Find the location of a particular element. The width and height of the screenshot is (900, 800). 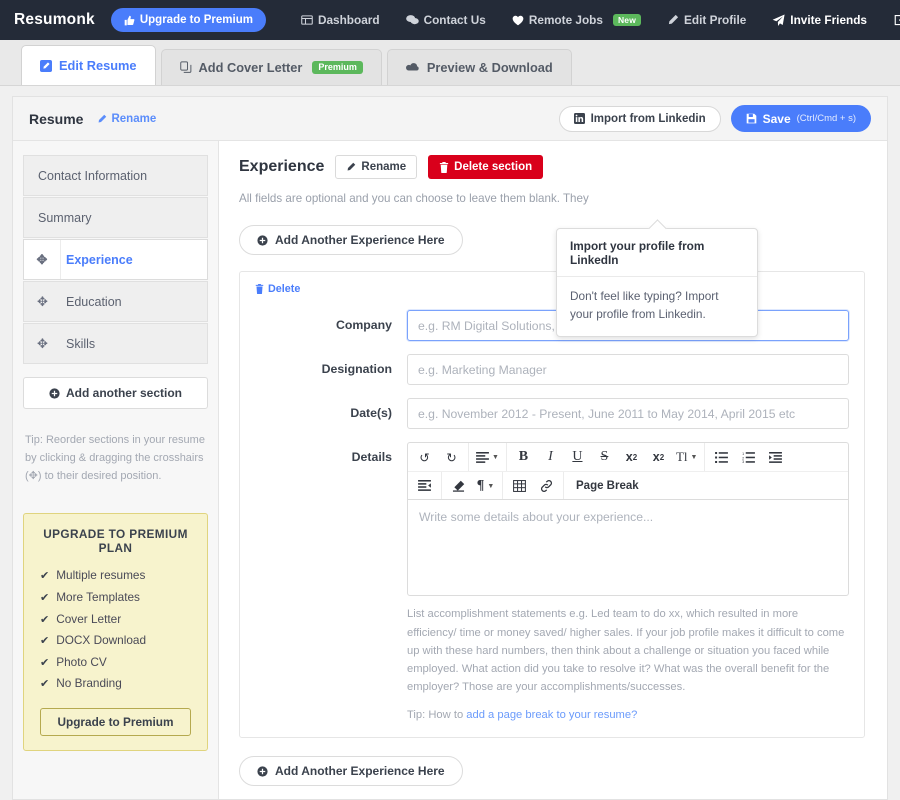

ordered-list-icon: 123 is located at coordinates (748, 457).